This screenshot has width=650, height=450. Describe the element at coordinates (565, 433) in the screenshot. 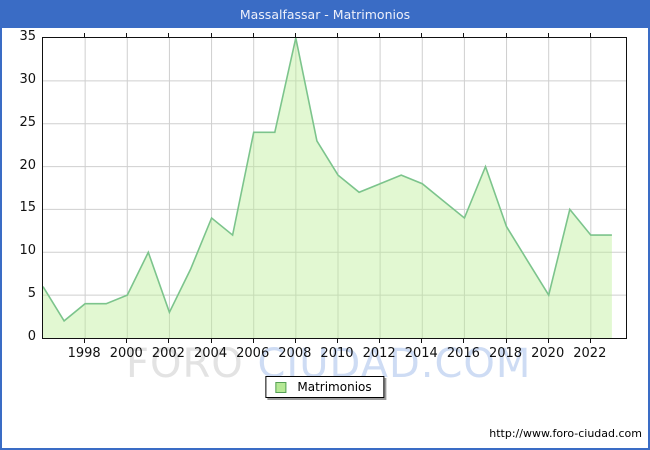

I see `source-url: http://www.foro-ciudad.com` at that location.